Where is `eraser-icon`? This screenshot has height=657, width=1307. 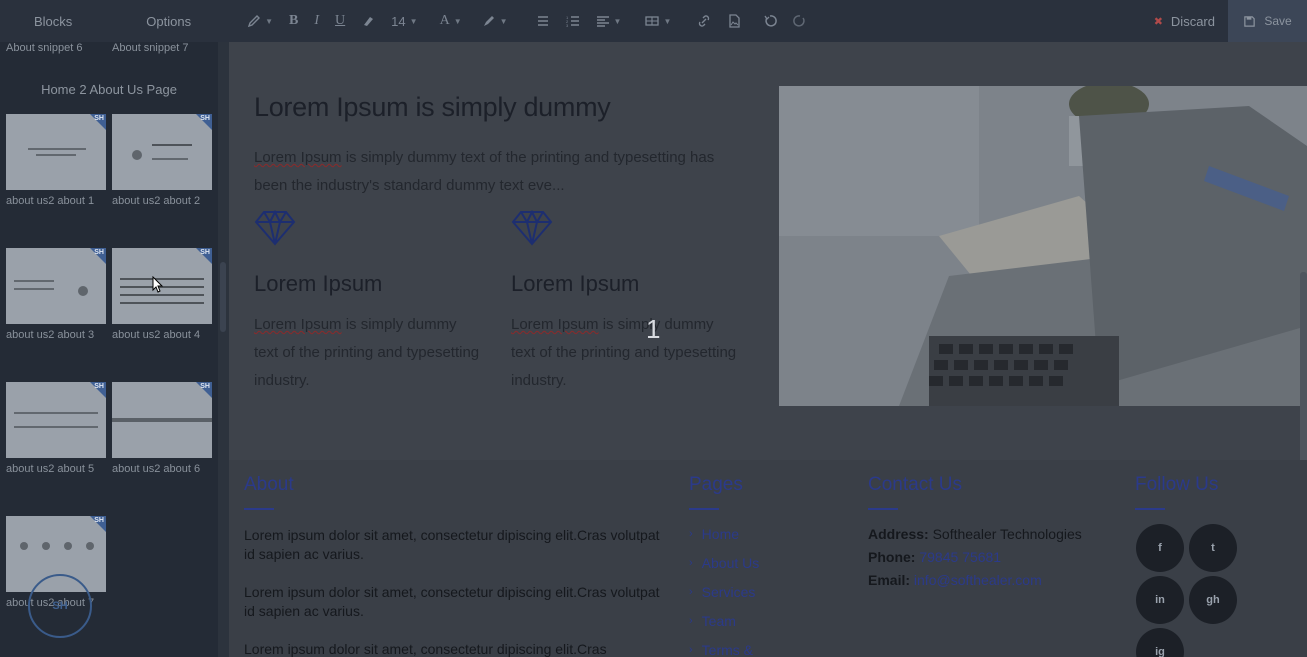
eraser-icon is located at coordinates (369, 21).